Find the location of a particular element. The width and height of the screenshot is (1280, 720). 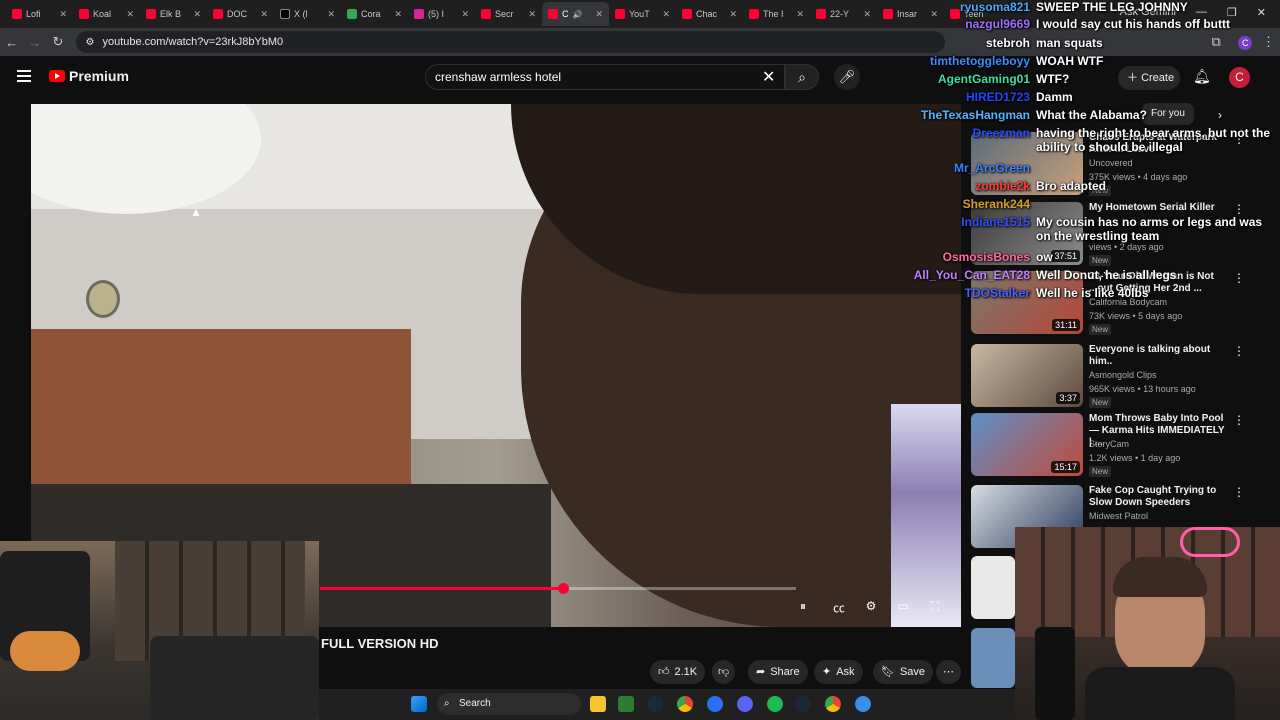

chat-text: man squats is located at coordinates (1069, 43).